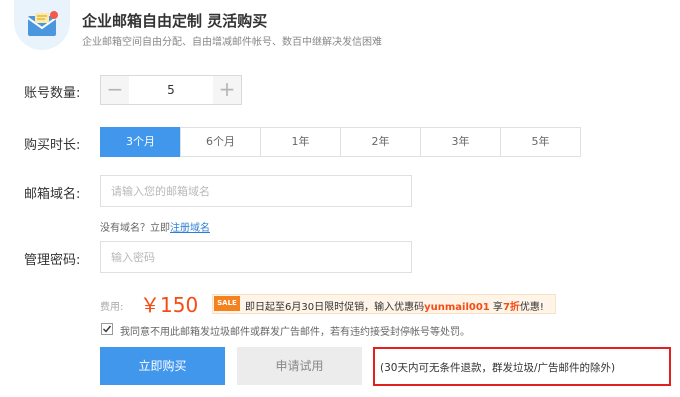  Describe the element at coordinates (299, 366) in the screenshot. I see `apply-trial-button: 申请试用` at that location.